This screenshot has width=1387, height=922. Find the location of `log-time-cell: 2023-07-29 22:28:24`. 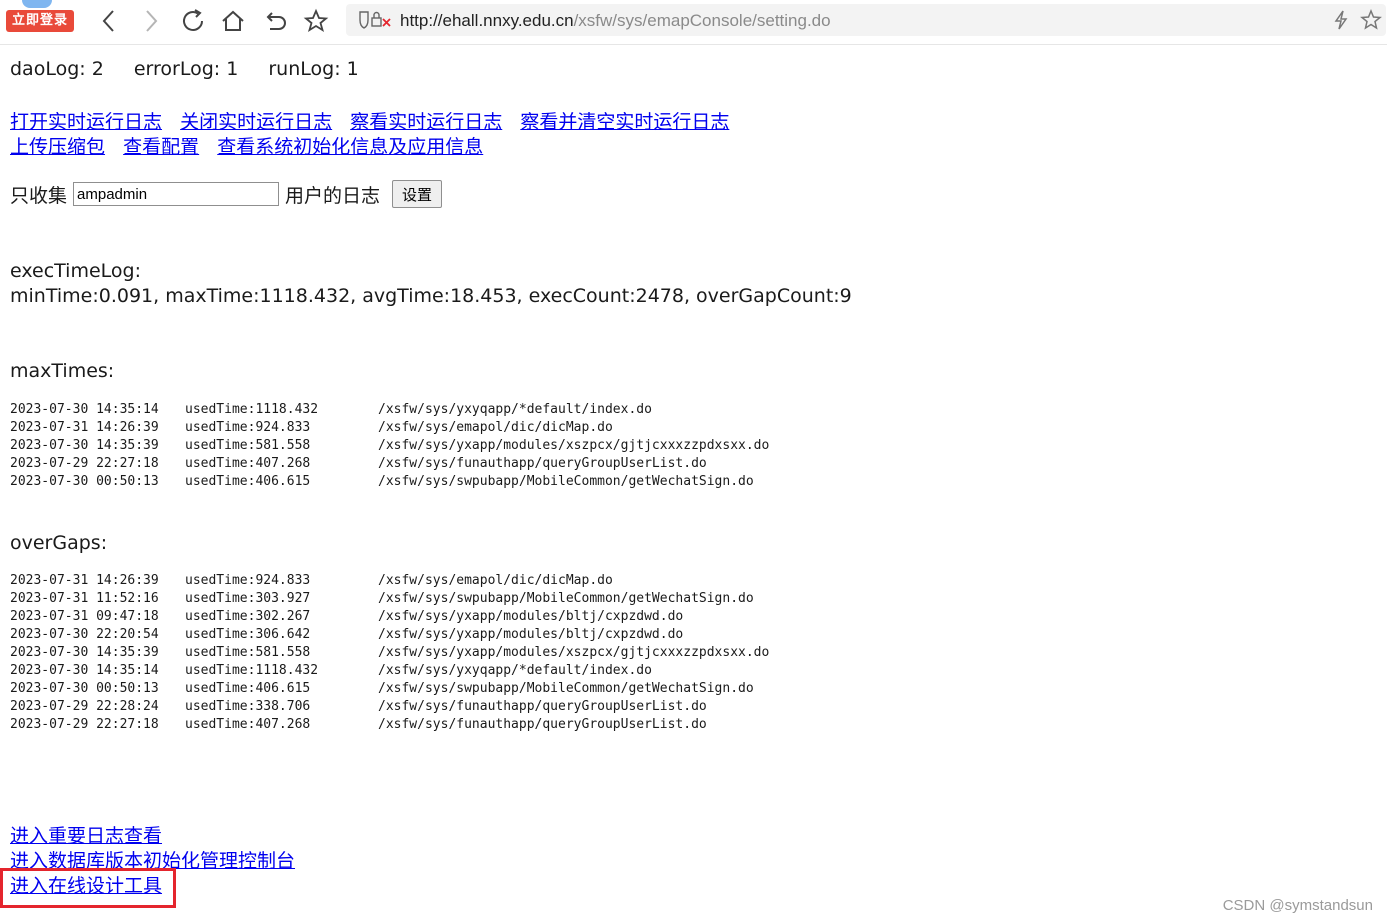

log-time-cell: 2023-07-29 22:28:24 is located at coordinates (84, 706).